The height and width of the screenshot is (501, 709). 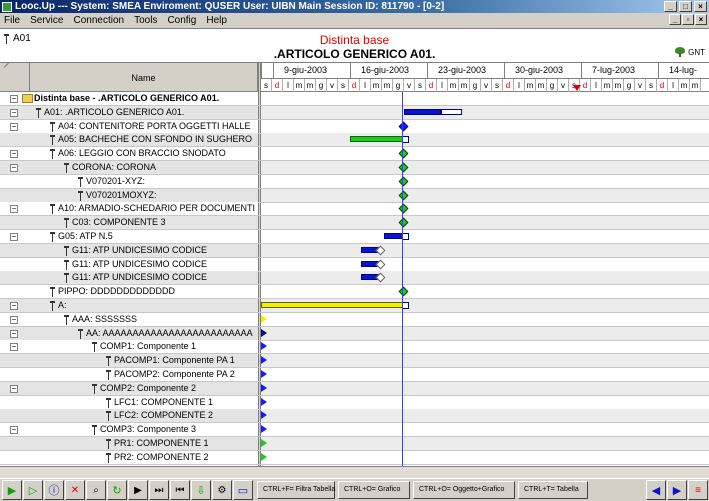 What do you see at coordinates (689, 52) in the screenshot?
I see `gantt-toggle: GNT` at bounding box center [689, 52].